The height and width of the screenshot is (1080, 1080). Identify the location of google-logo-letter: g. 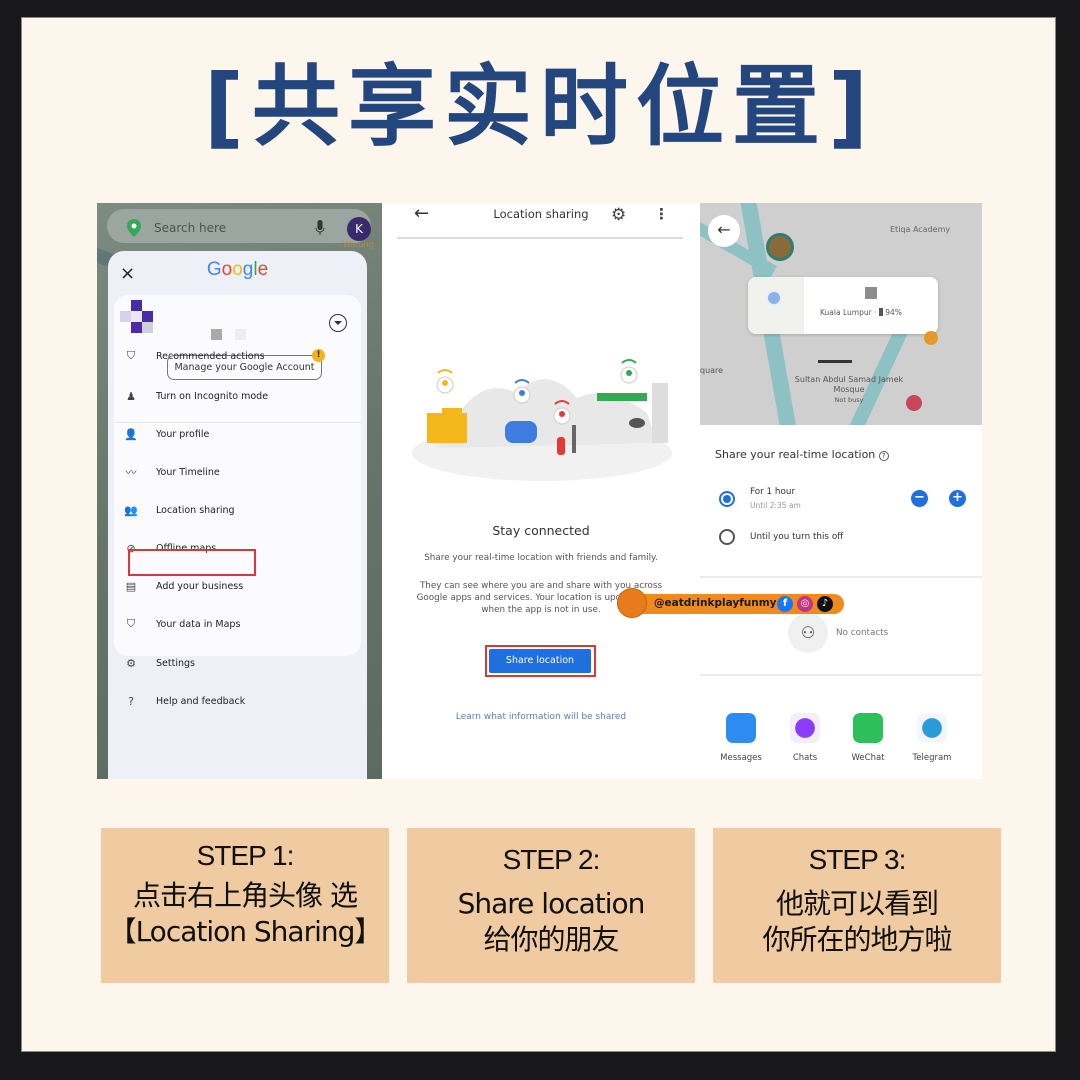
(248, 269).